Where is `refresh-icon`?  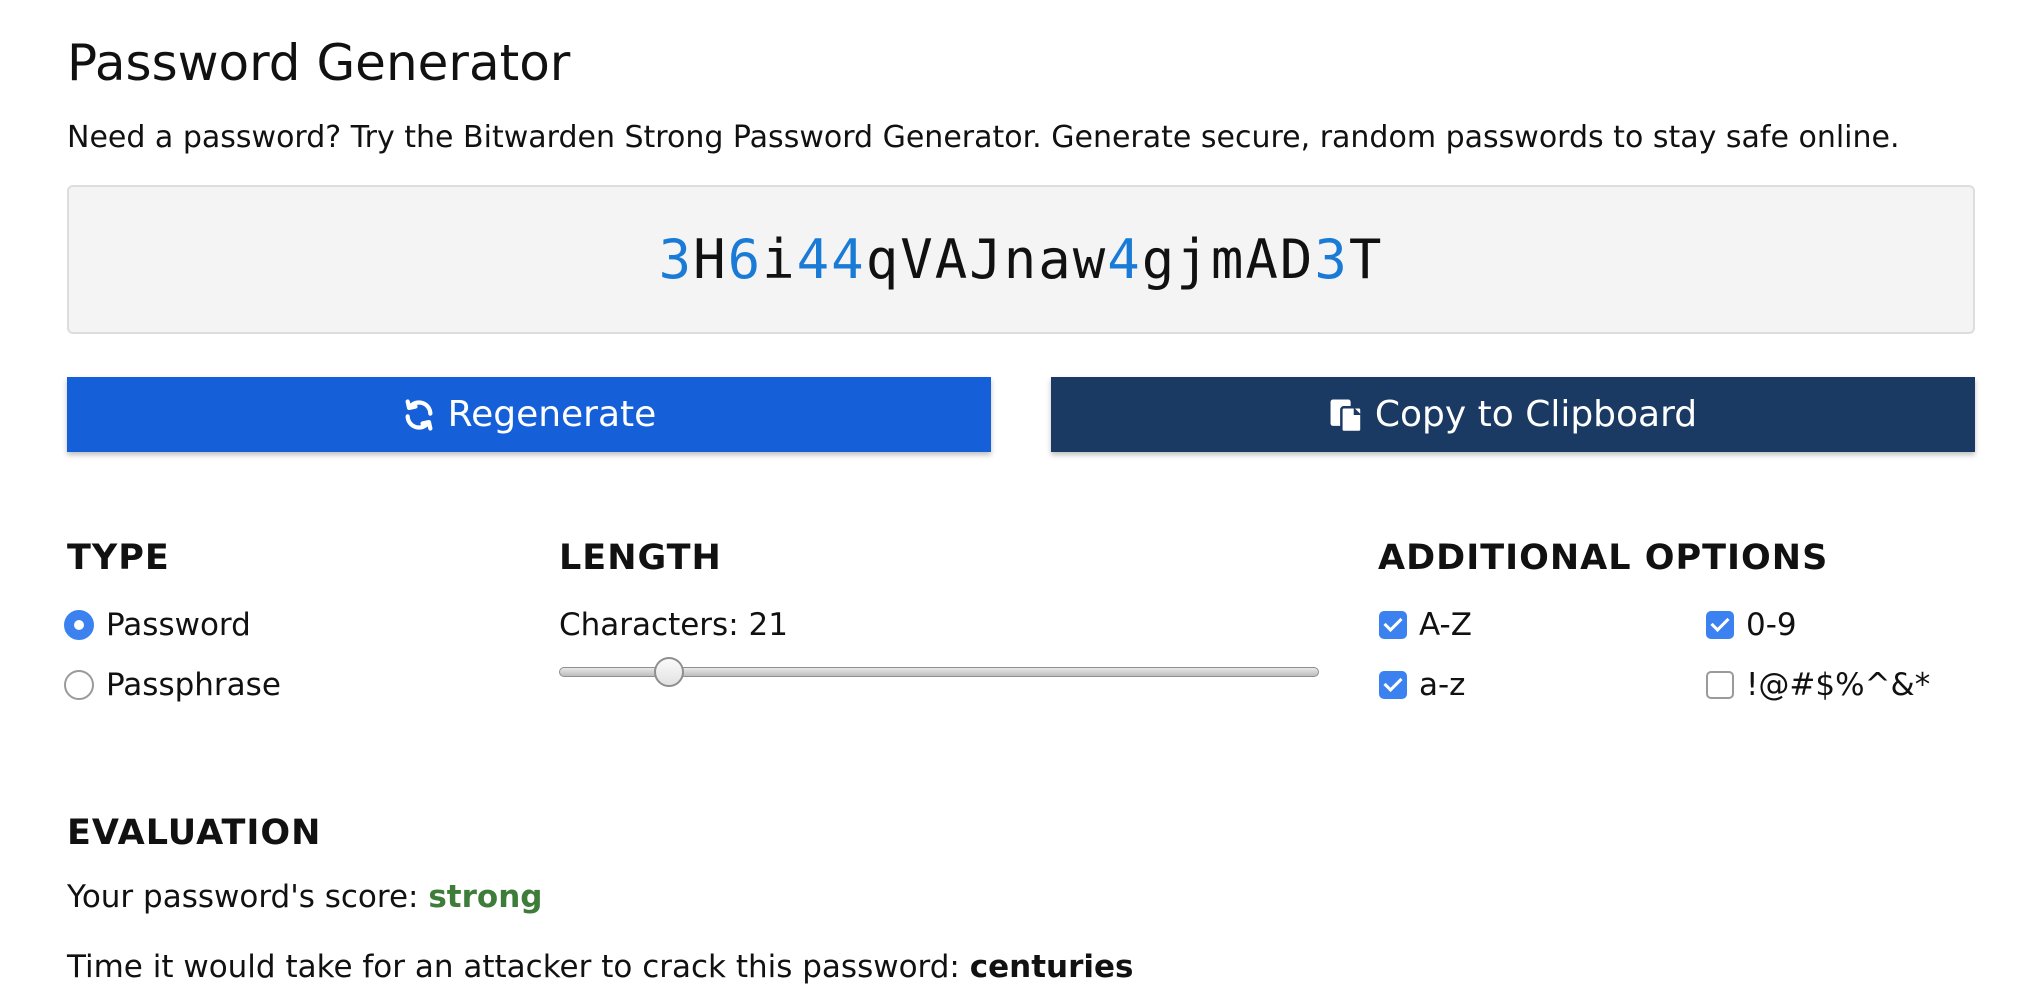
refresh-icon is located at coordinates (419, 415).